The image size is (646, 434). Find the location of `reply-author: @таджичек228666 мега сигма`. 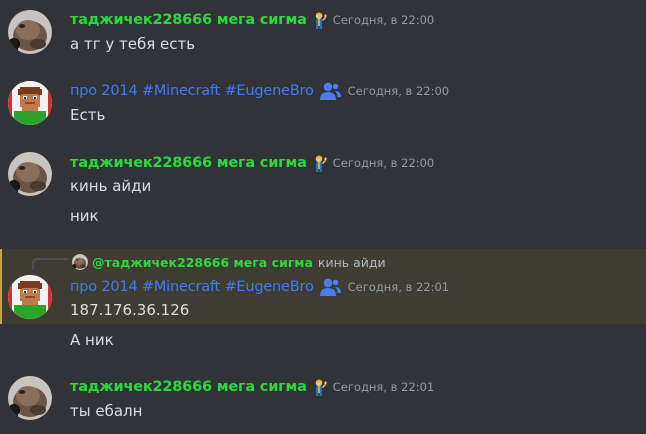

reply-author: @таджичек228666 мега сигма is located at coordinates (202, 262).